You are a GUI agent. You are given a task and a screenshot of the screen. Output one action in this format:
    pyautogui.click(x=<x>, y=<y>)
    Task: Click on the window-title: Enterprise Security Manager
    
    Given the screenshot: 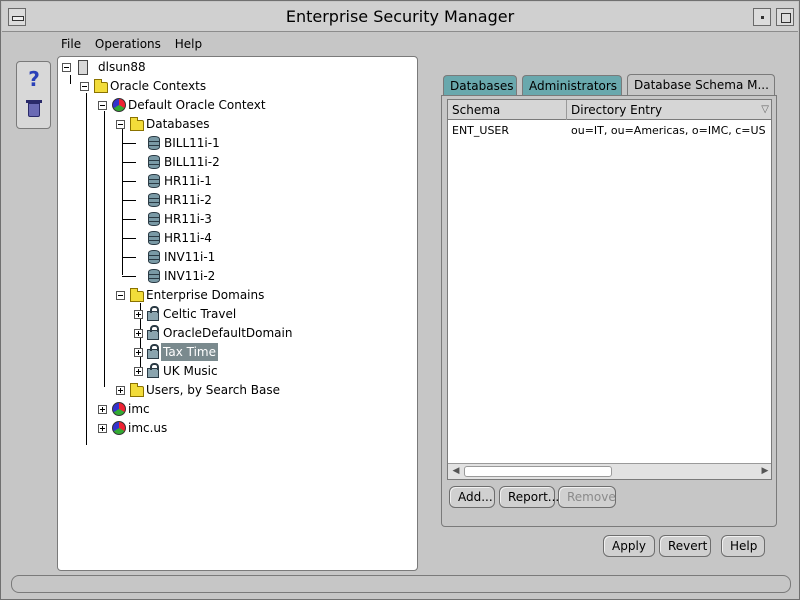 What is the action you would take?
    pyautogui.click(x=400, y=16)
    